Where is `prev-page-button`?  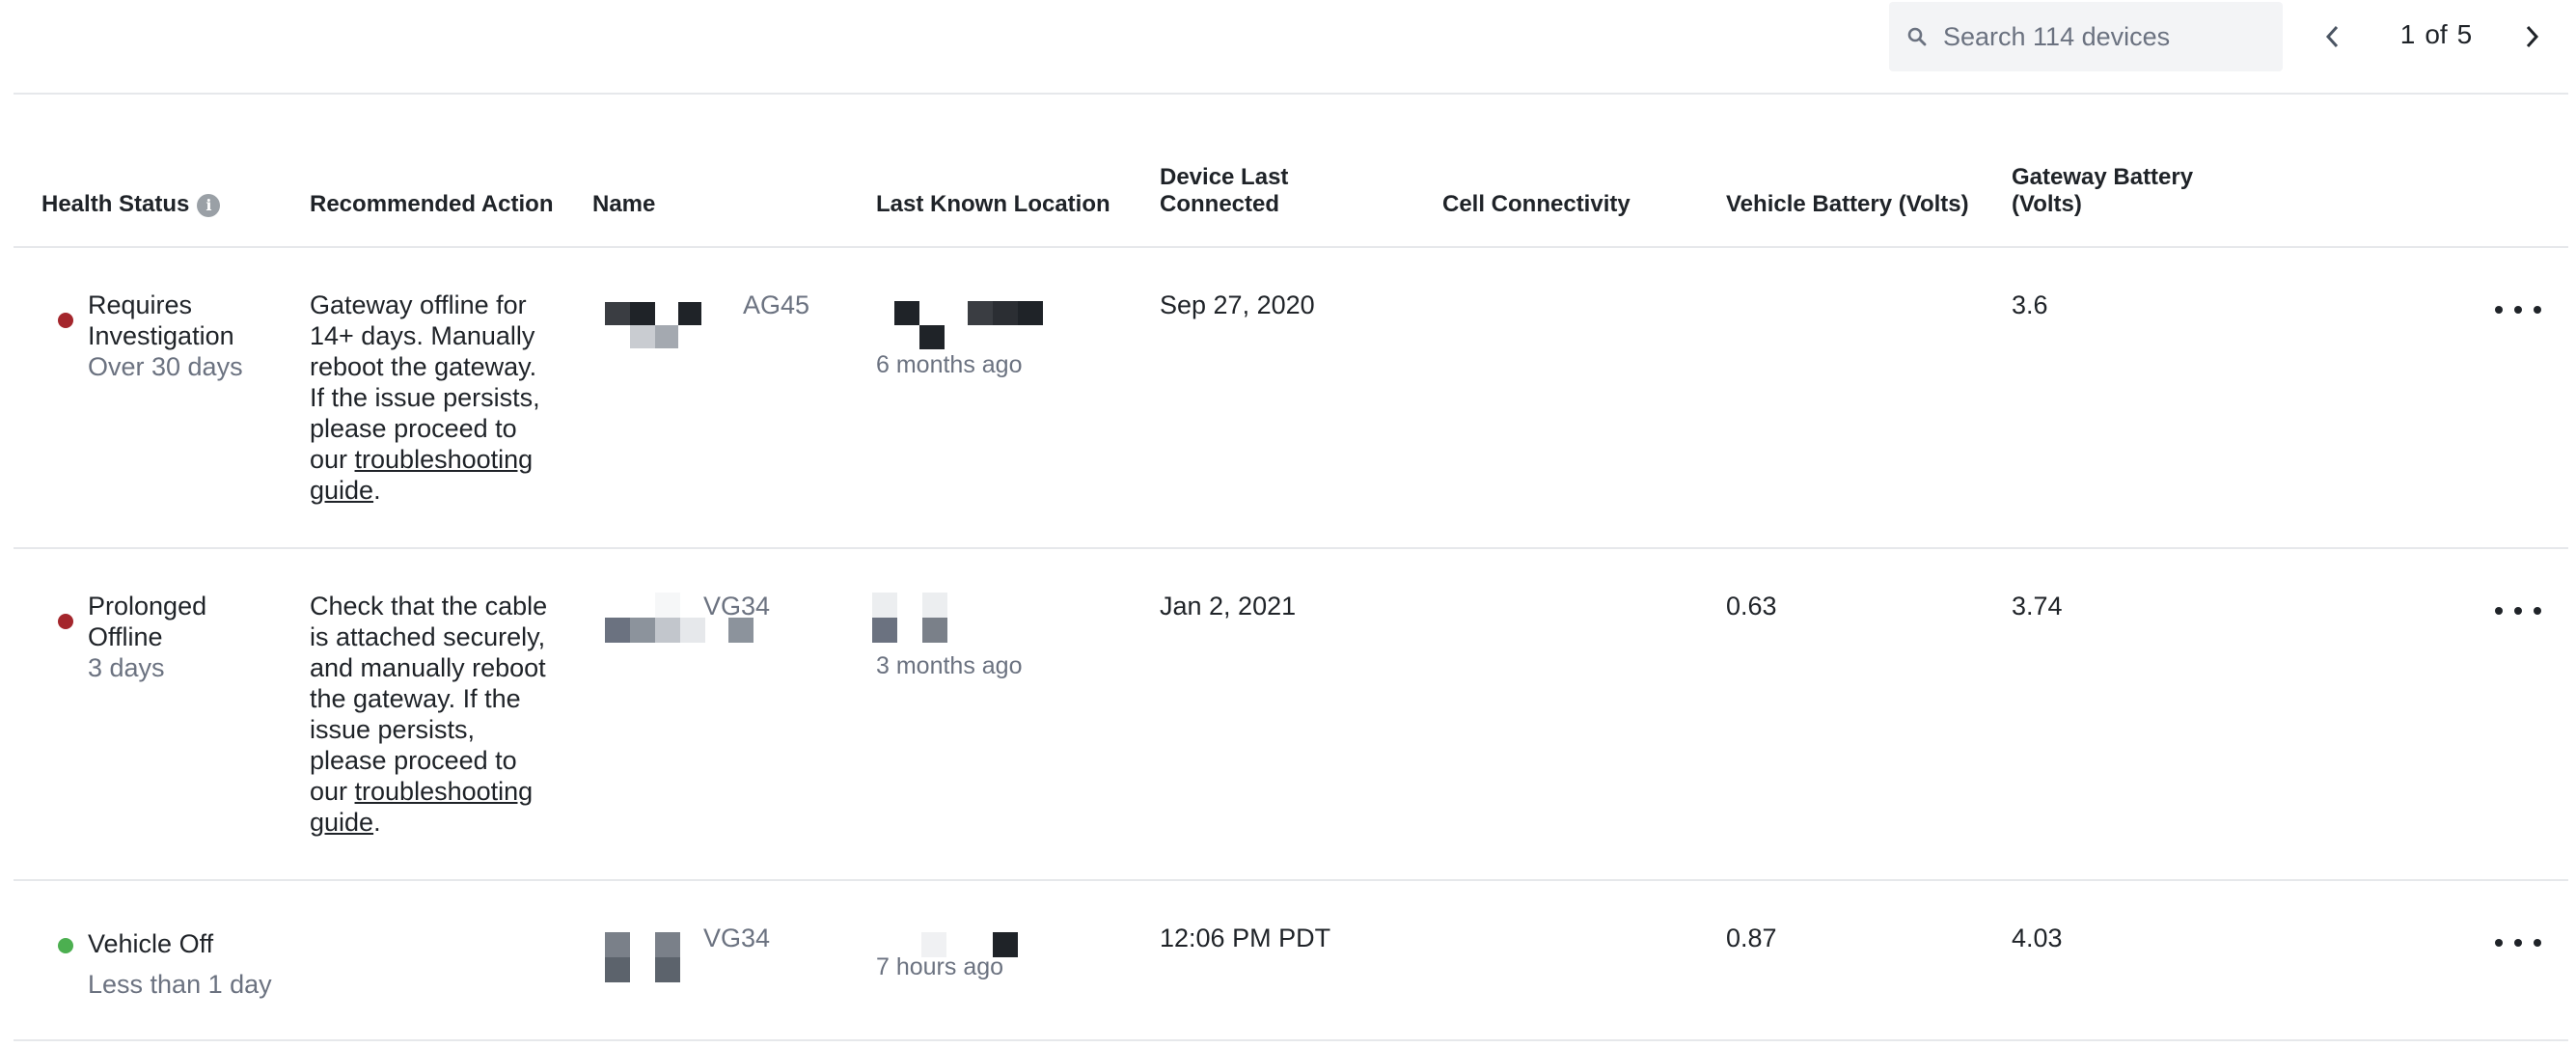 prev-page-button is located at coordinates (2333, 36).